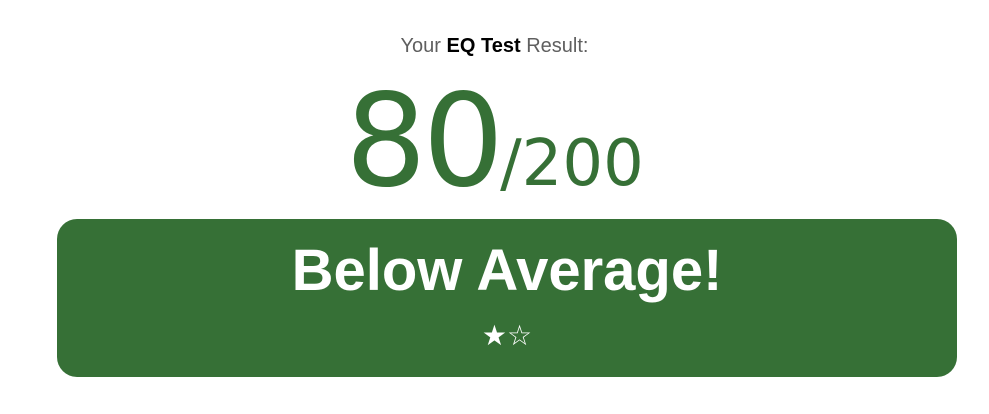 The height and width of the screenshot is (414, 989). Describe the element at coordinates (507, 270) in the screenshot. I see `result-label: Below Average!` at that location.